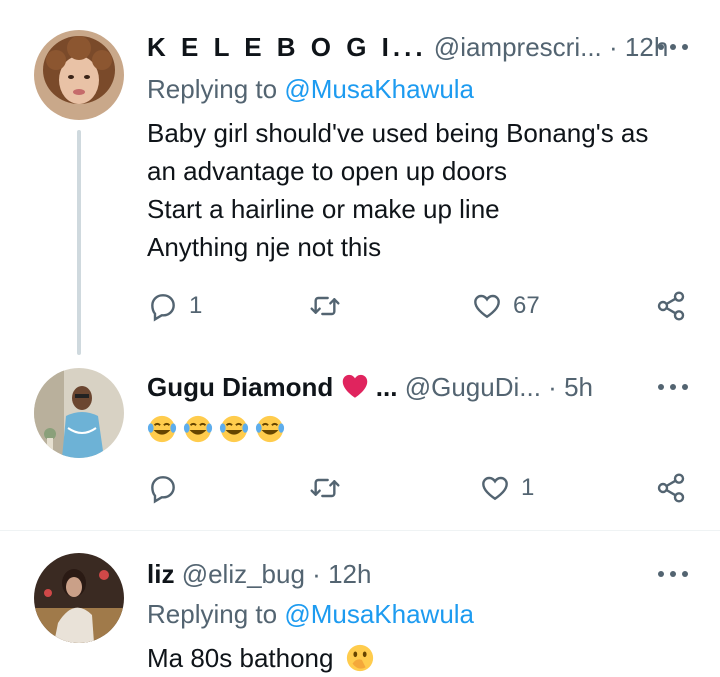 The height and width of the screenshot is (677, 720). I want to click on retweet-button, so click(330, 488).